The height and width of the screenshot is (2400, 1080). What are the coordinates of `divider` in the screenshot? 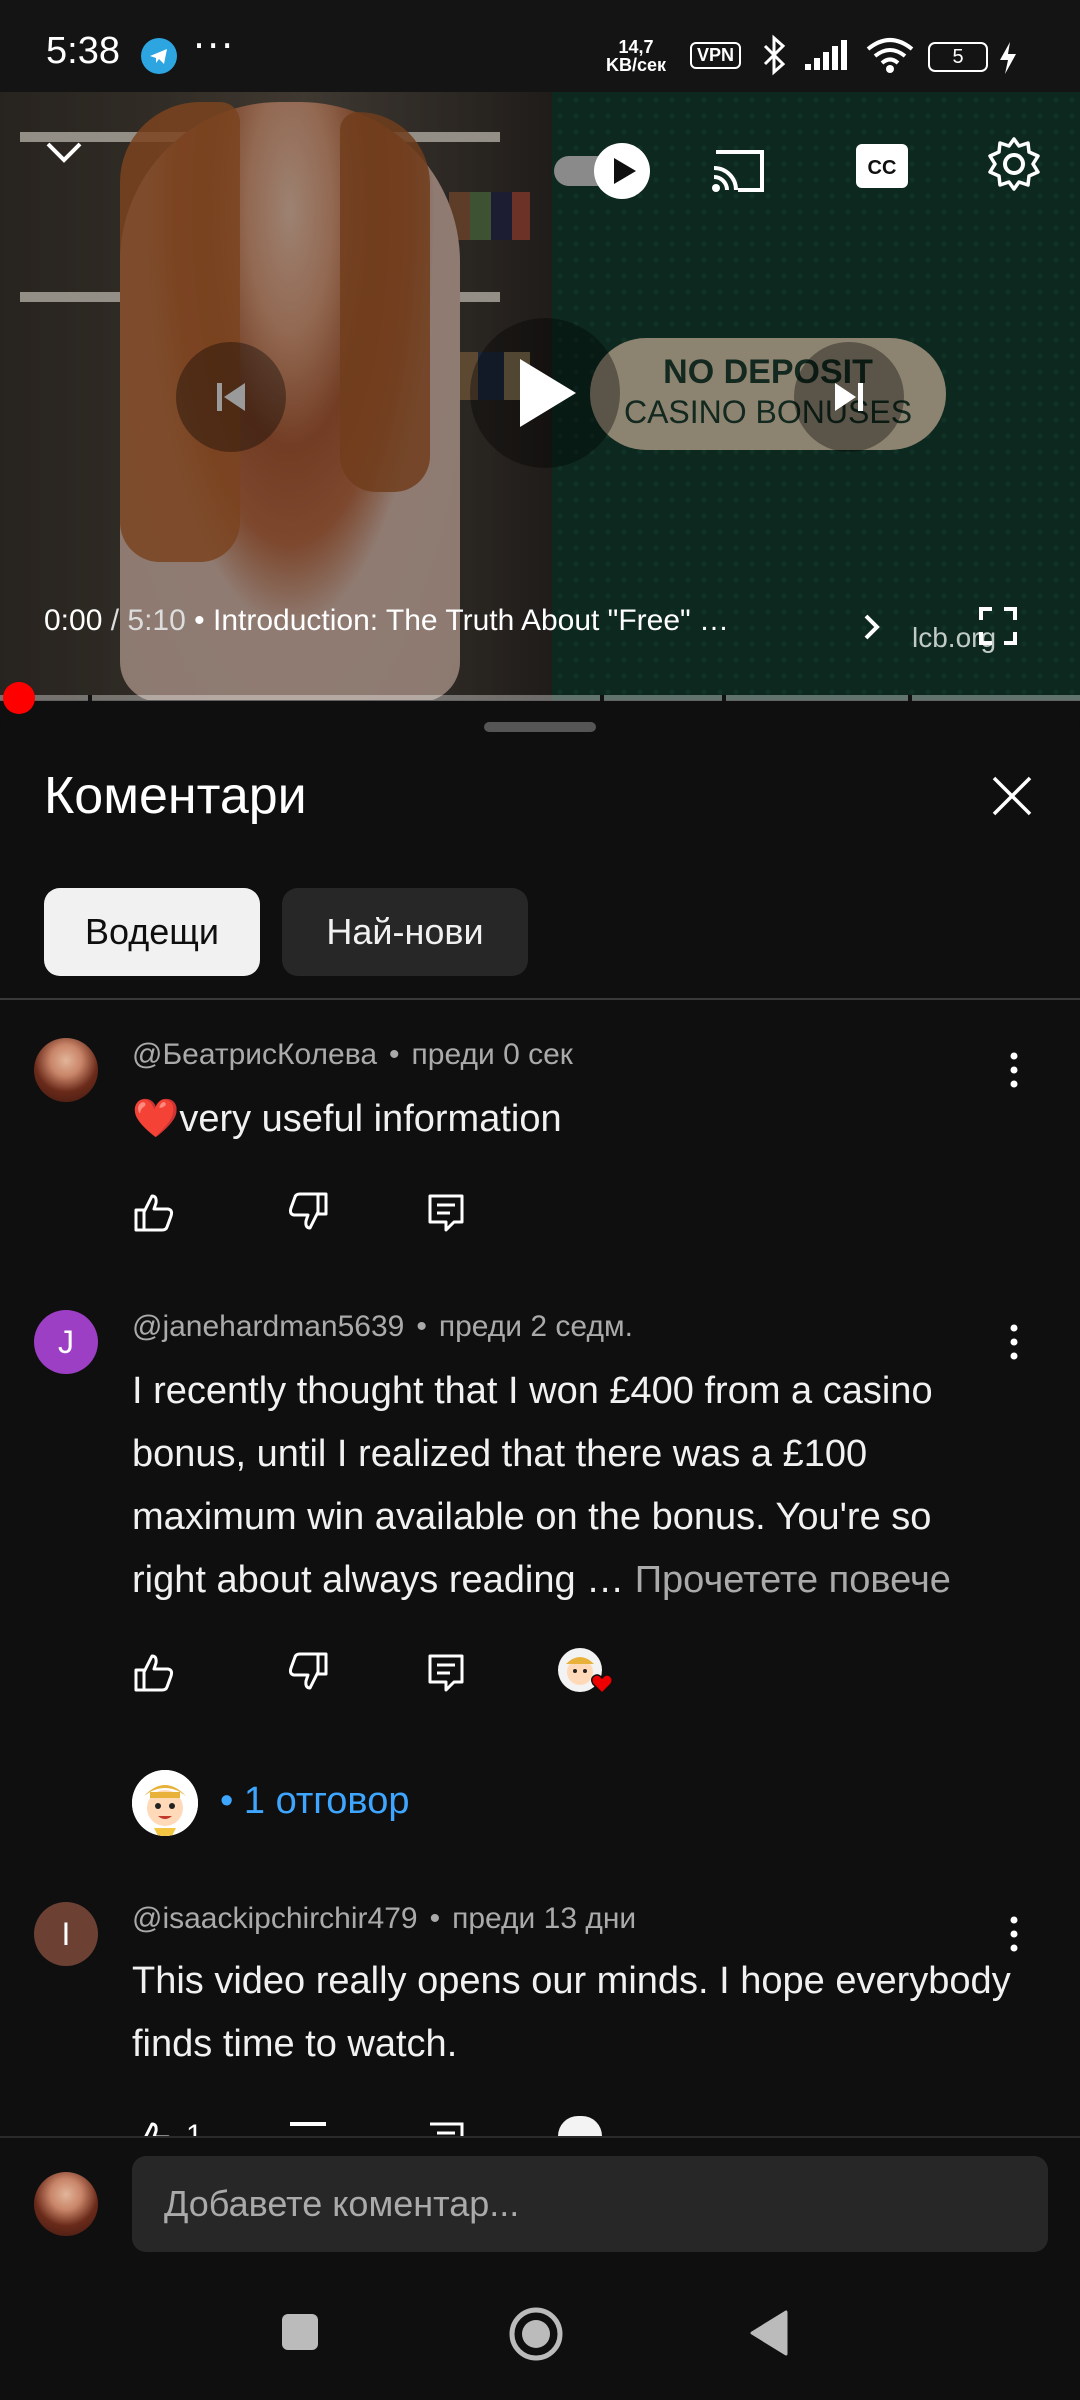 It's located at (540, 999).